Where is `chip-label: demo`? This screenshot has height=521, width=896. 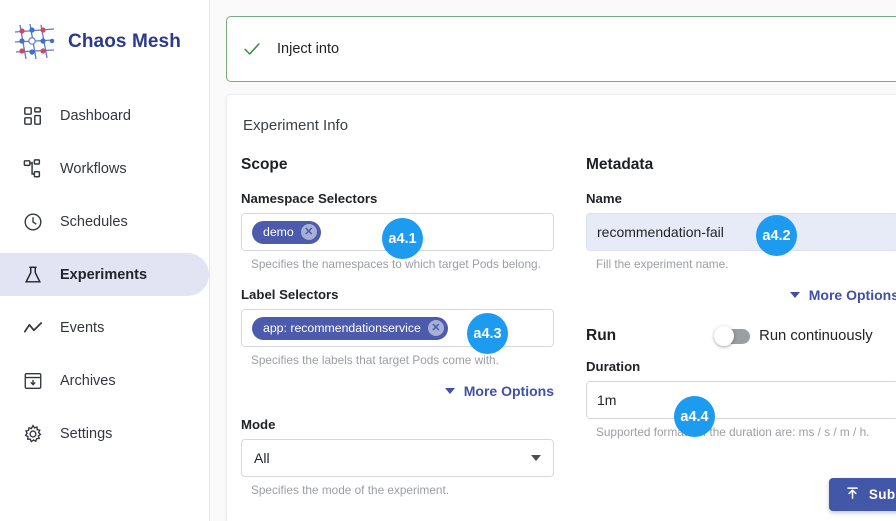 chip-label: demo is located at coordinates (278, 232).